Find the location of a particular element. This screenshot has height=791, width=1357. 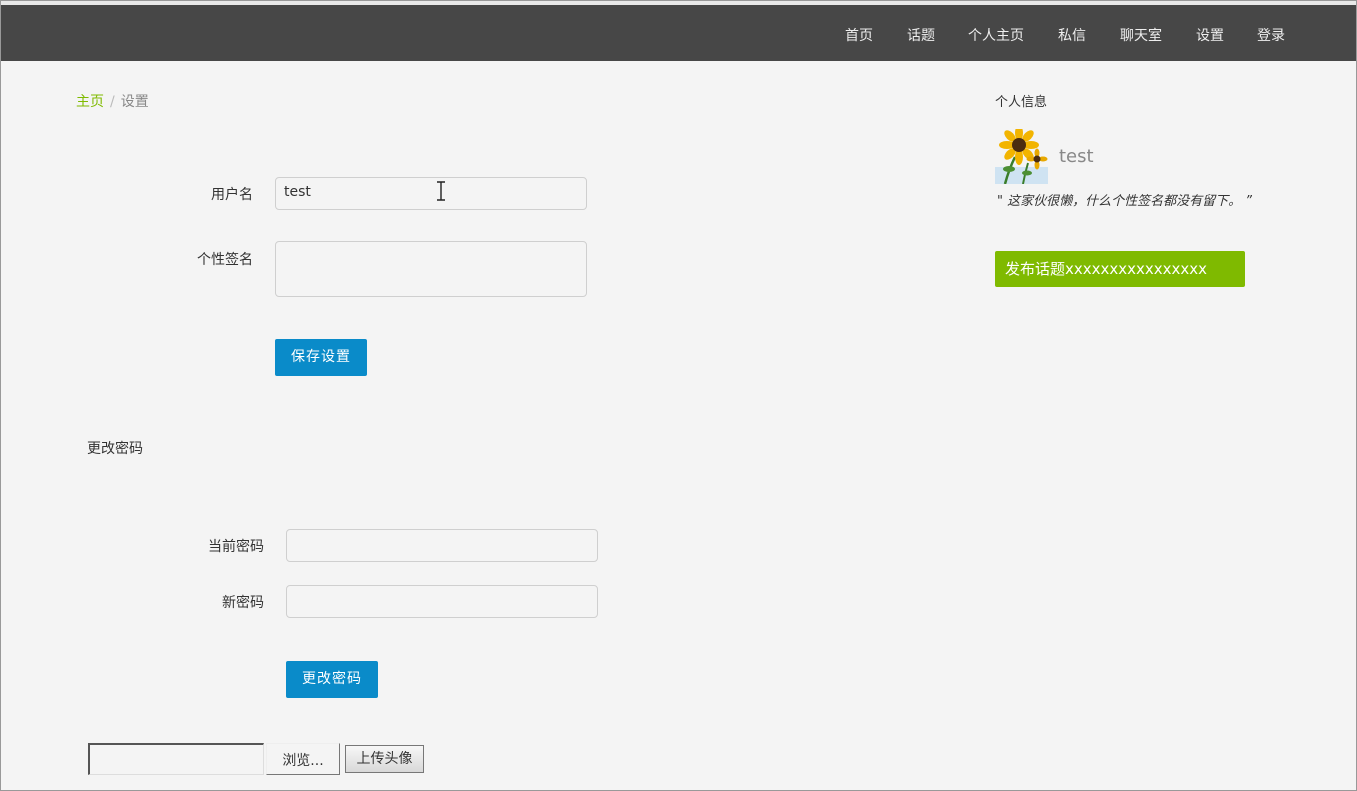

signature-label: 个性签名 is located at coordinates (225, 260).